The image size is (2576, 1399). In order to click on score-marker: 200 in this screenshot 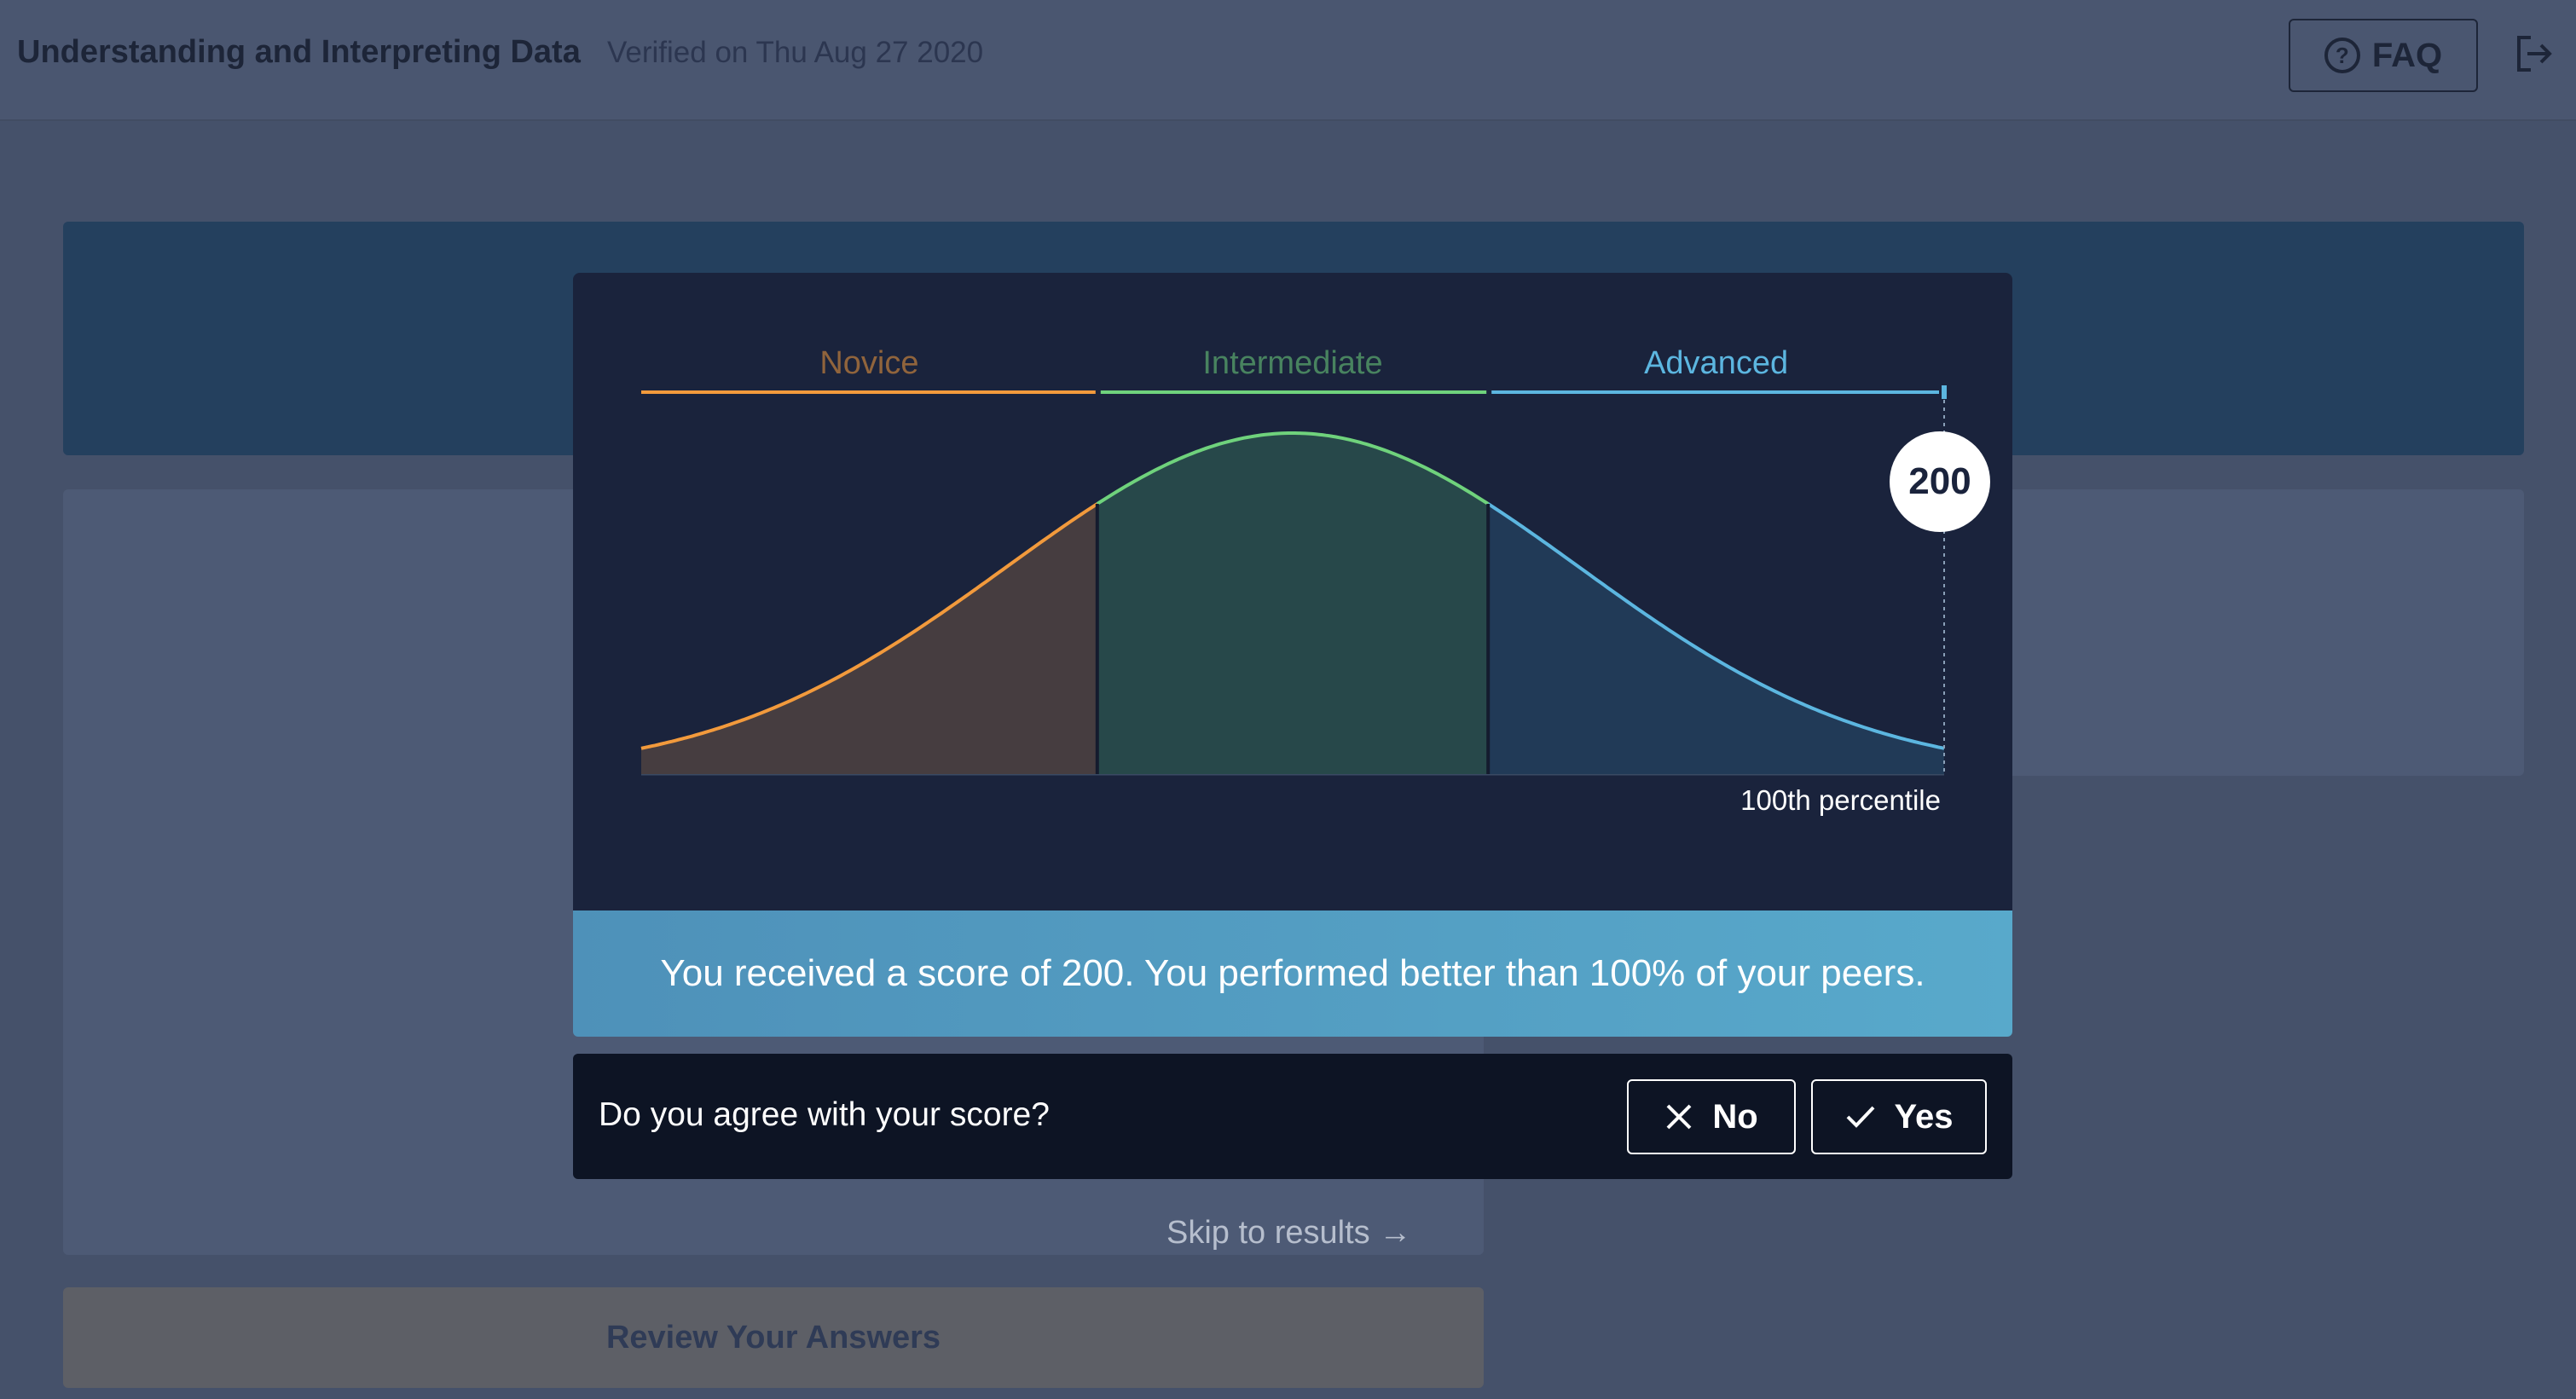, I will do `click(1940, 481)`.